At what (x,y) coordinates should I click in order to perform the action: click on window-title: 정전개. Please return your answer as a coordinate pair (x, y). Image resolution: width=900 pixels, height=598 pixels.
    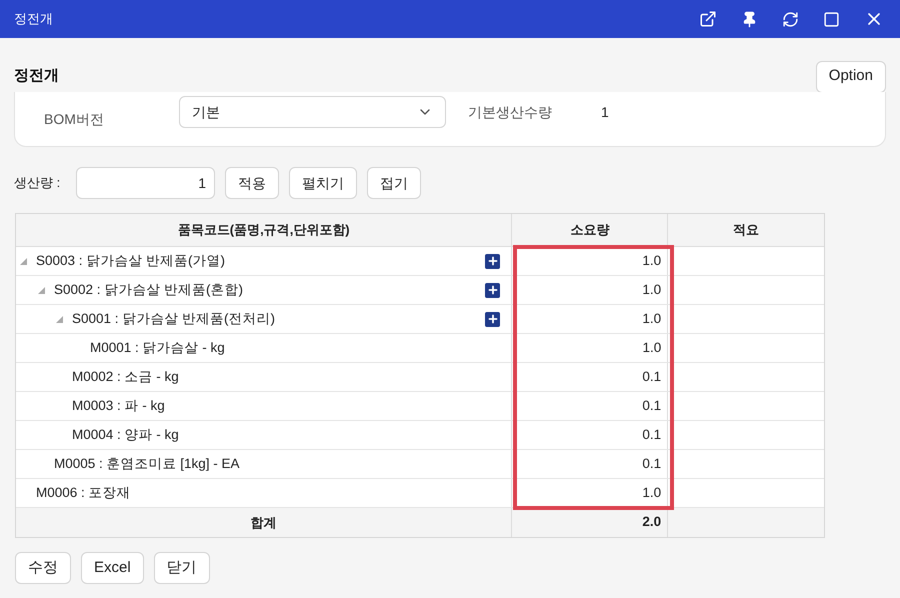
    Looking at the image, I should click on (33, 19).